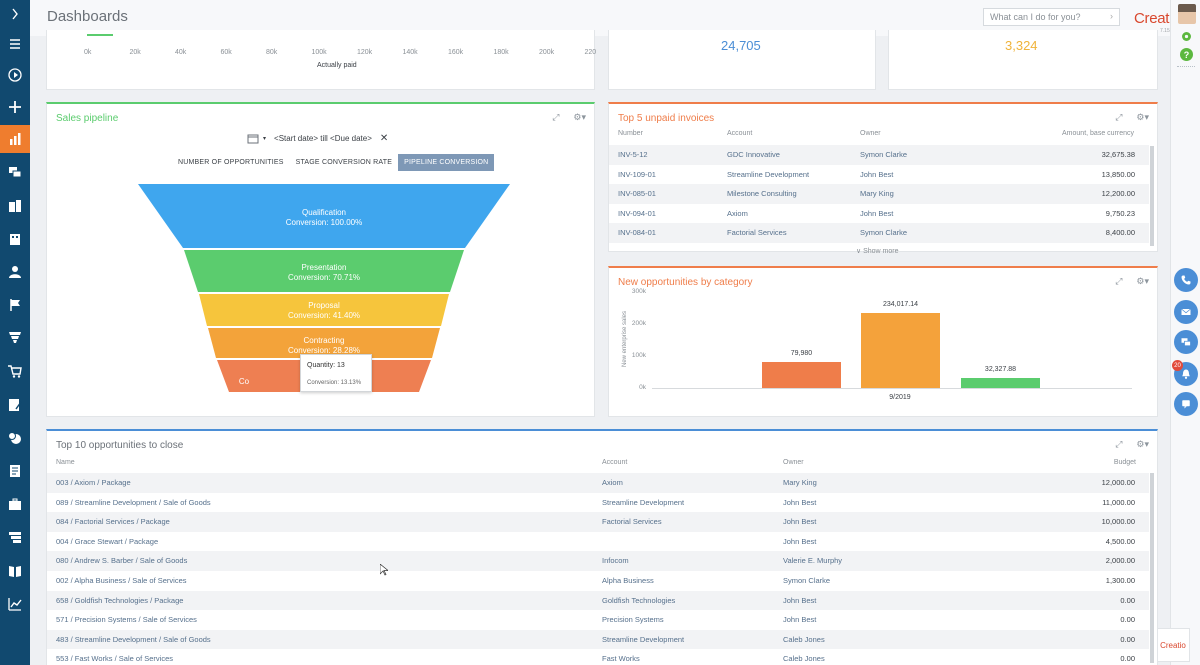 The image size is (1200, 665). Describe the element at coordinates (15, 206) in the screenshot. I see `sidebar-item-accounts` at that location.